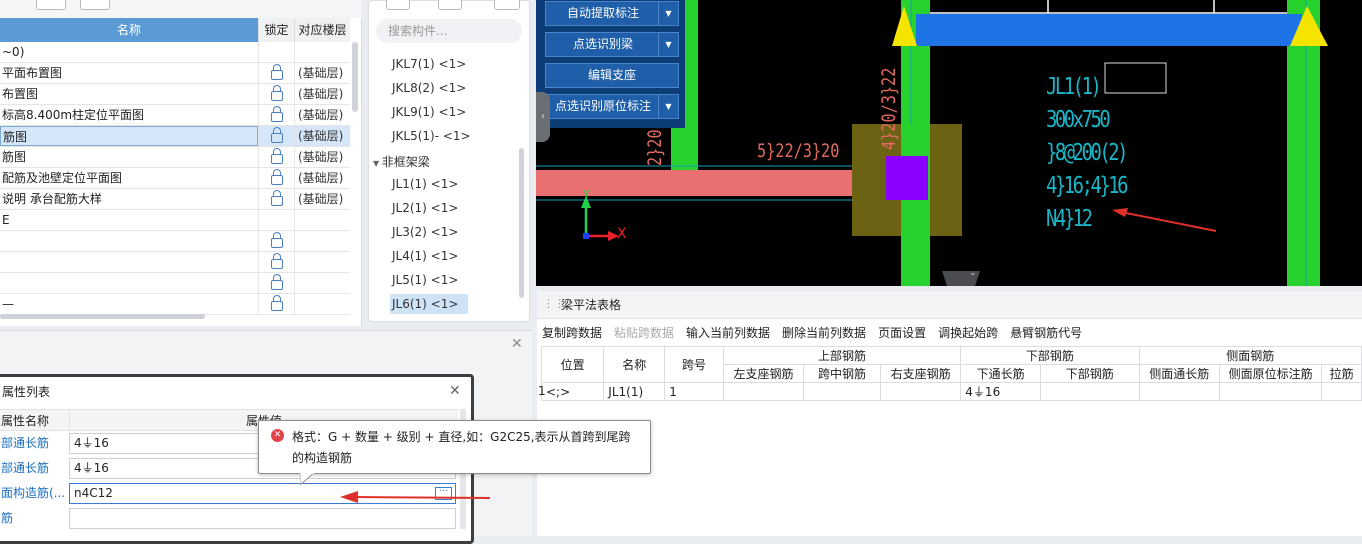  I want to click on table-row: E, so click(175, 220).